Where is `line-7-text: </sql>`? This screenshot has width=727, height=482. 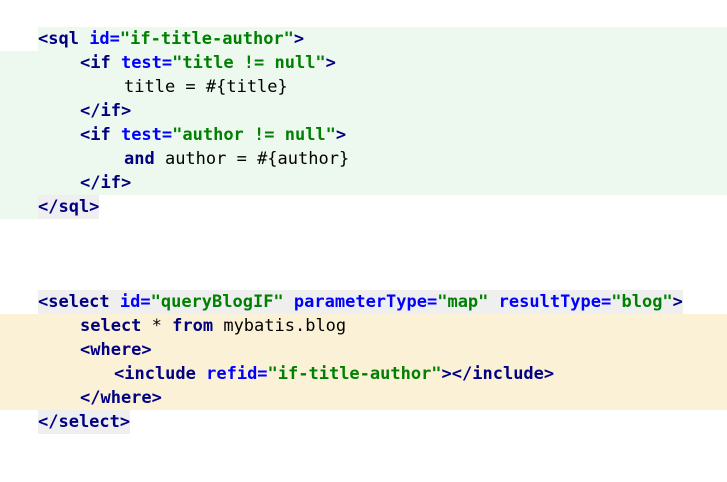 line-7-text: </sql> is located at coordinates (69, 207).